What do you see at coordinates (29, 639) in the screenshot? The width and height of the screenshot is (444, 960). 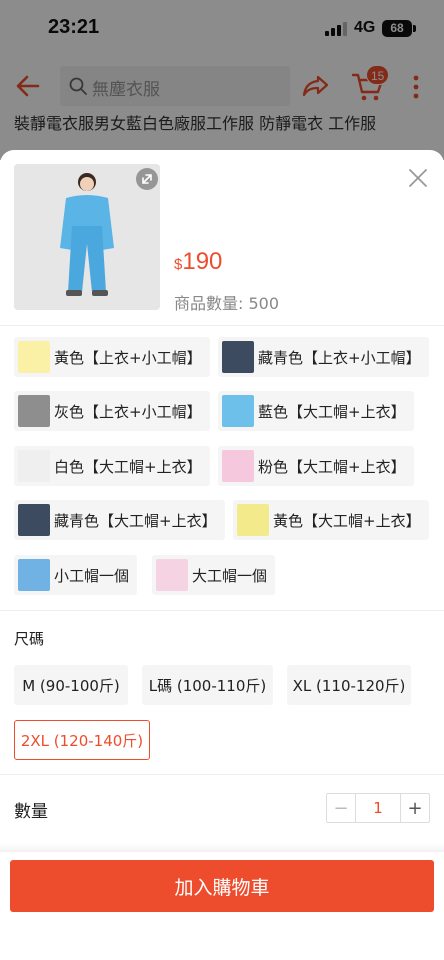 I see `size-section-title: 尺碼` at bounding box center [29, 639].